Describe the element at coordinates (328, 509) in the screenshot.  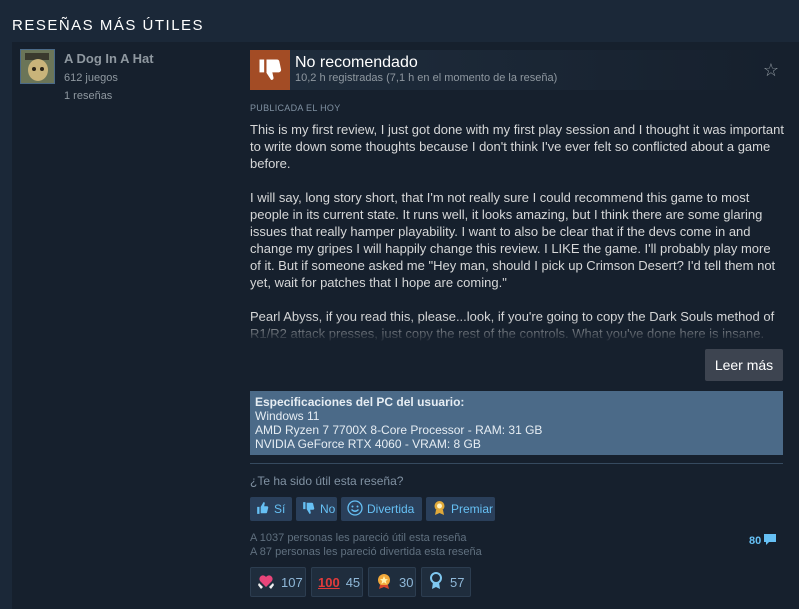
I see `vote-no-label: No` at that location.